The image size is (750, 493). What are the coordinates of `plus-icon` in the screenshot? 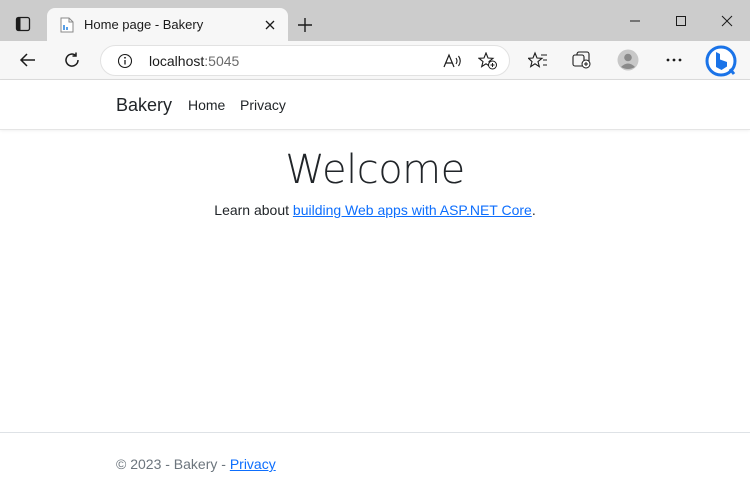 It's located at (305, 25).